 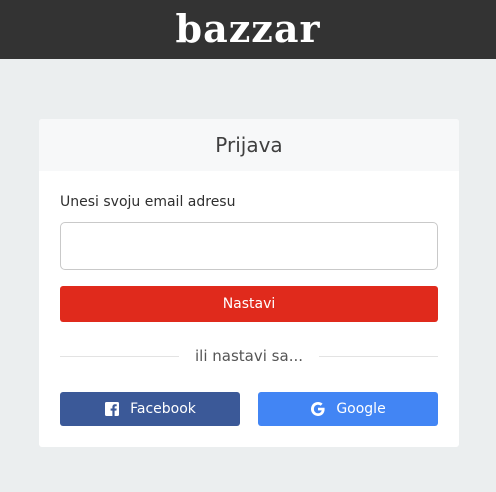 What do you see at coordinates (163, 409) in the screenshot?
I see `facebook-button-label: Facebook` at bounding box center [163, 409].